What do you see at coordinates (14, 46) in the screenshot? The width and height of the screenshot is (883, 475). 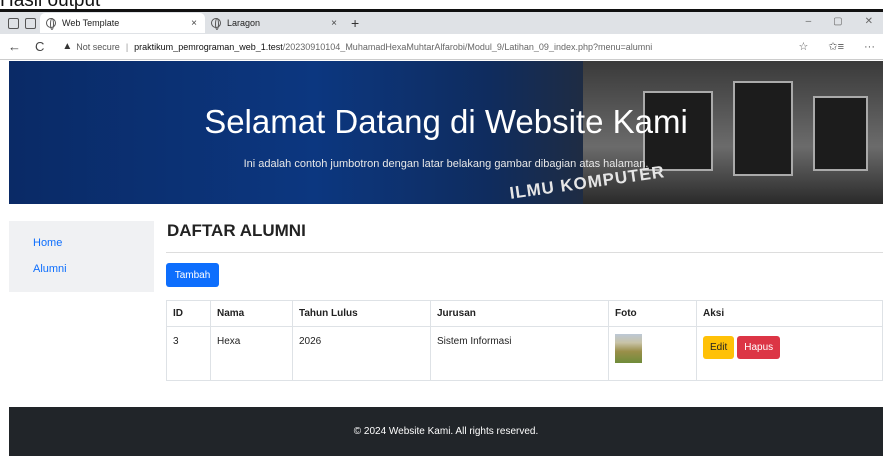 I see `back-icon: ←` at bounding box center [14, 46].